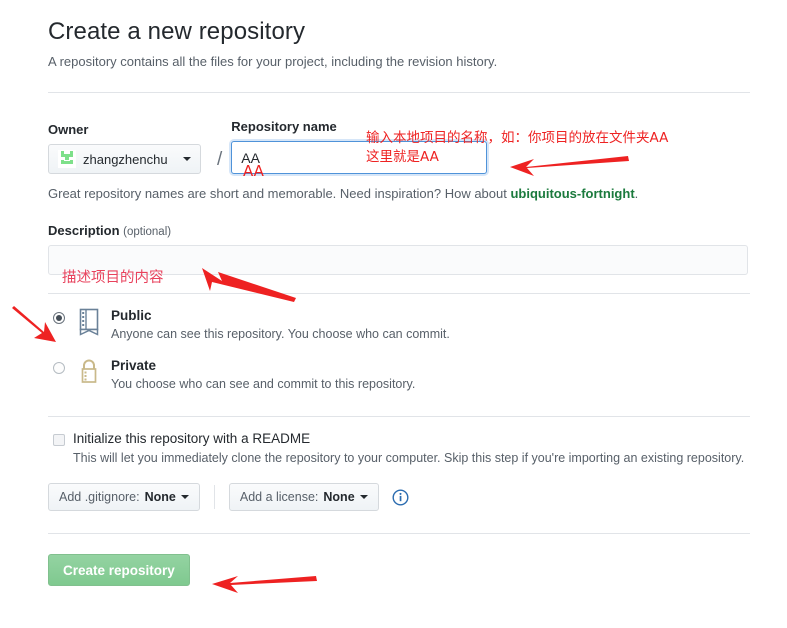 The width and height of the screenshot is (787, 628). I want to click on template-selects: Add .gitignore: None Add a license: None, so click(399, 497).